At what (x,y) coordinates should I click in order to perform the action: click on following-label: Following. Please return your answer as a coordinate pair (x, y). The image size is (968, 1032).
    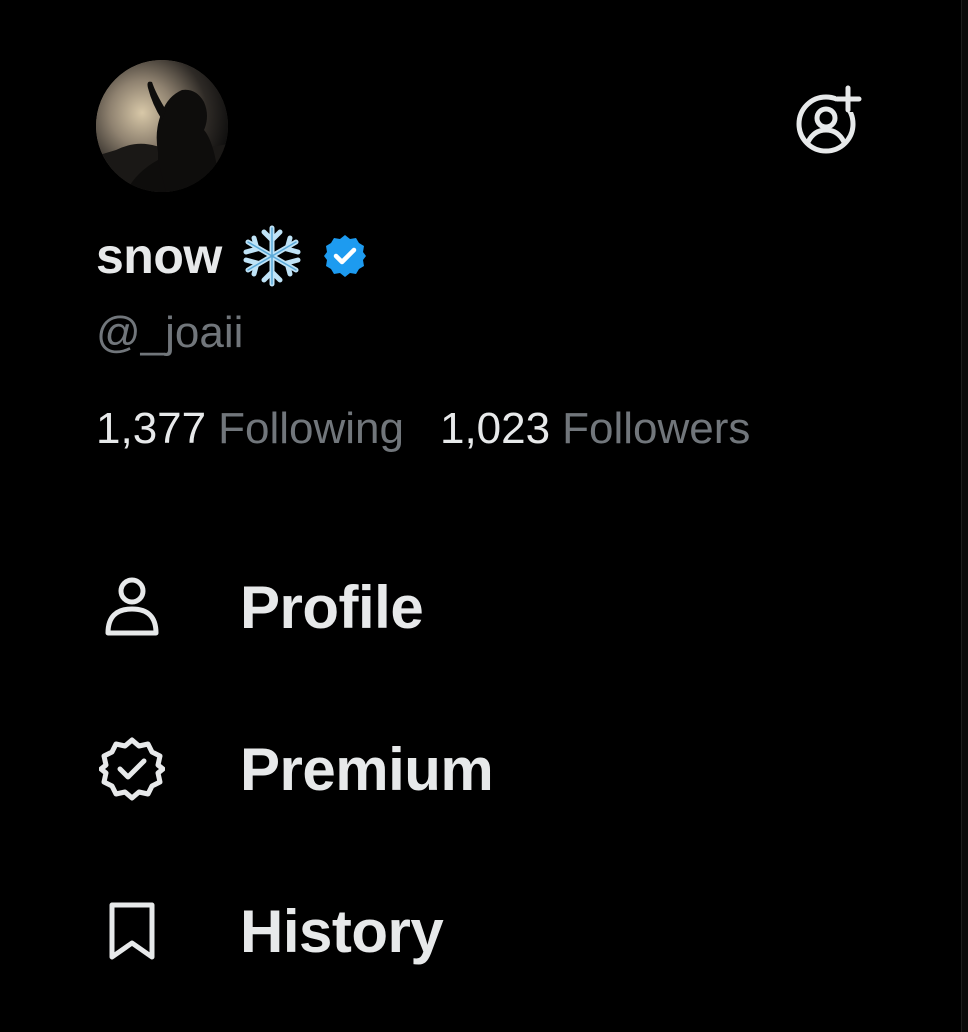
    Looking at the image, I should click on (311, 428).